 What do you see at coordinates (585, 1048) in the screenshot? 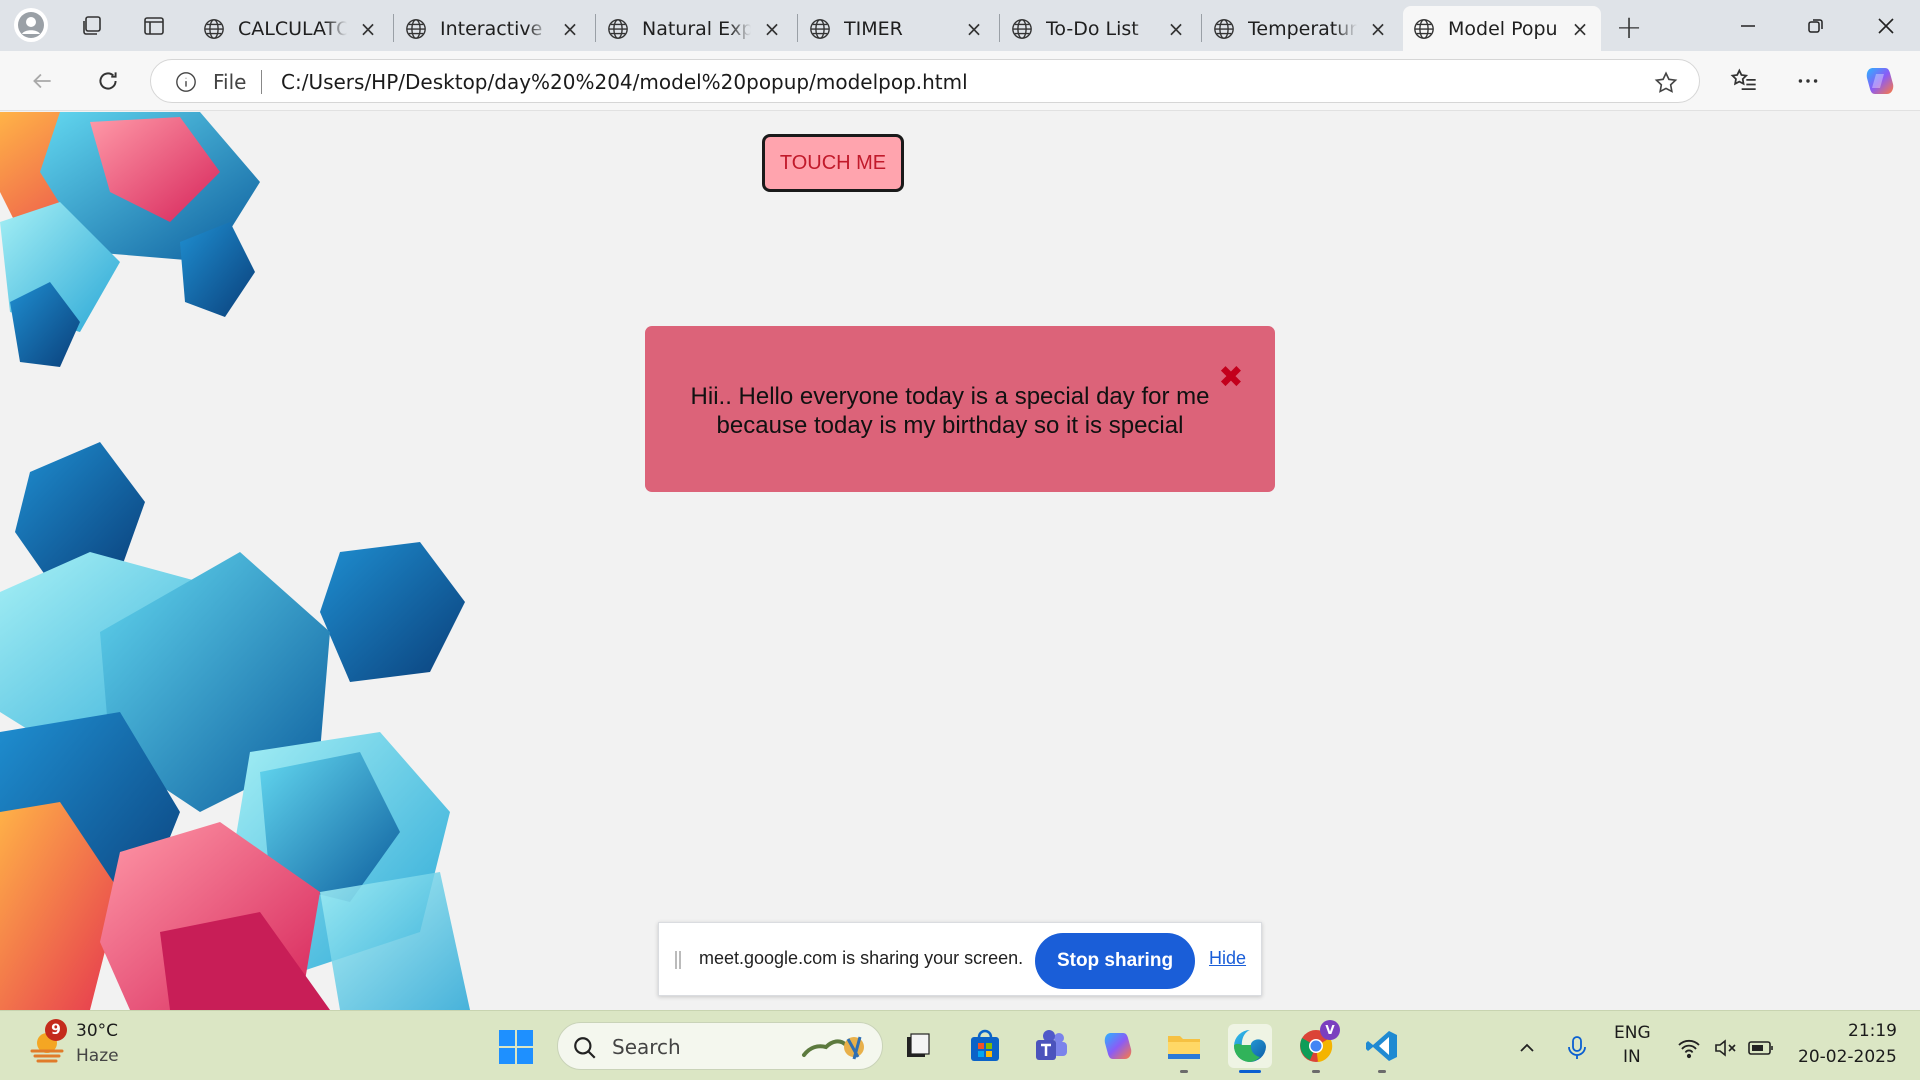
I see `search-icon` at bounding box center [585, 1048].